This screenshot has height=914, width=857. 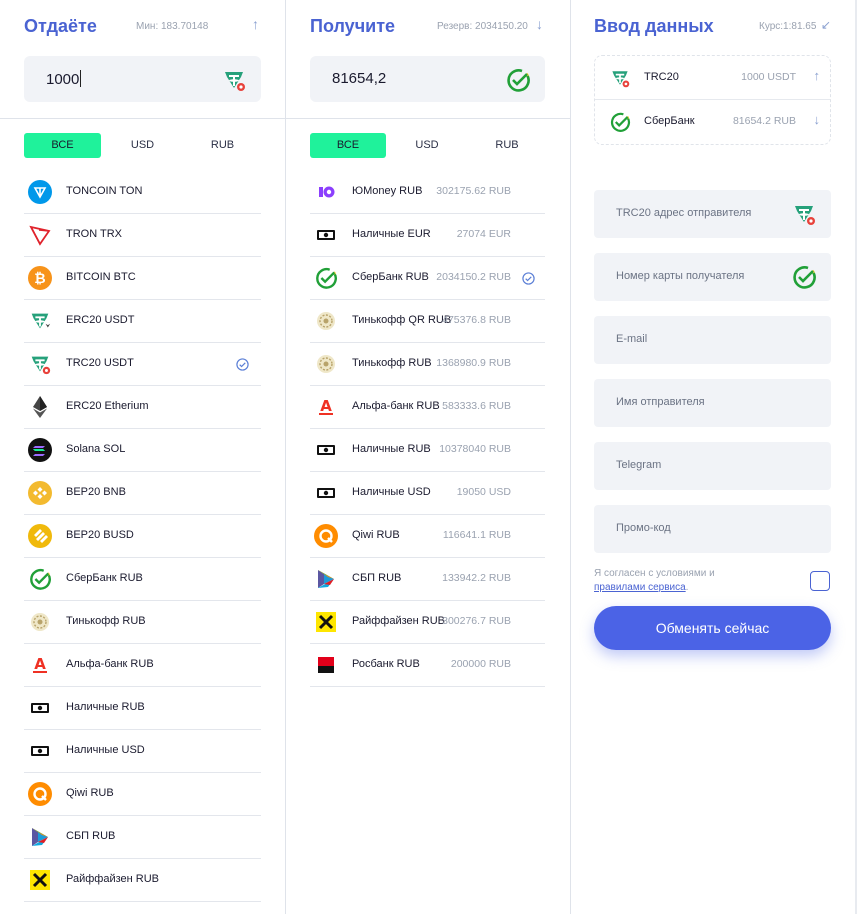 What do you see at coordinates (427, 192) in the screenshot?
I see `receive-item: ЮMoney RUB 302175.62 RUB` at bounding box center [427, 192].